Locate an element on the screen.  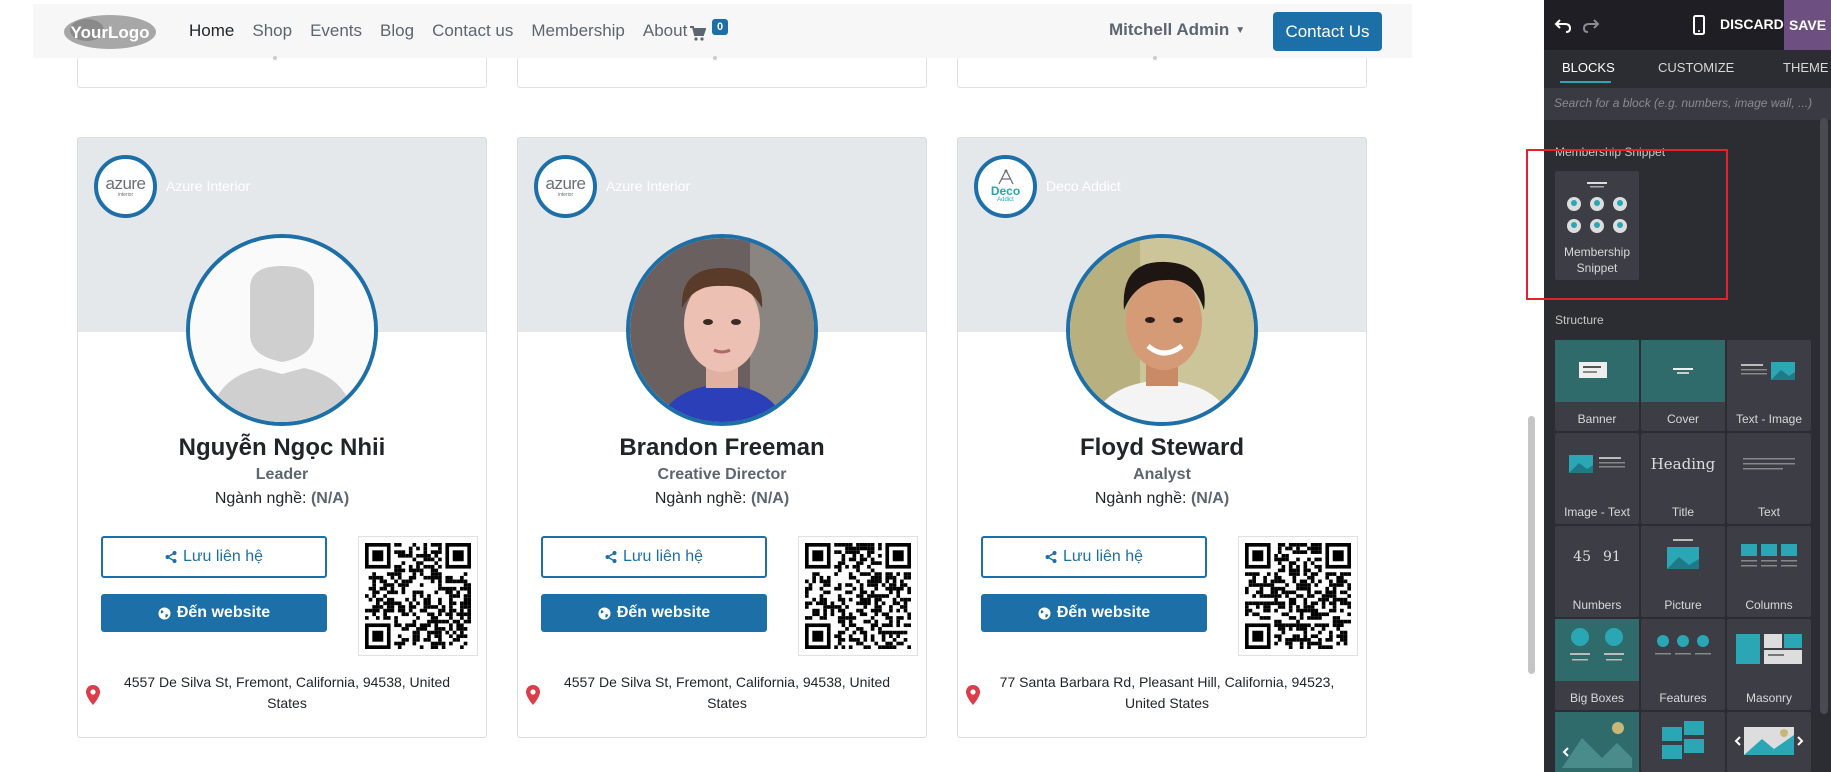
discard-button: DISCARD is located at coordinates (1752, 24).